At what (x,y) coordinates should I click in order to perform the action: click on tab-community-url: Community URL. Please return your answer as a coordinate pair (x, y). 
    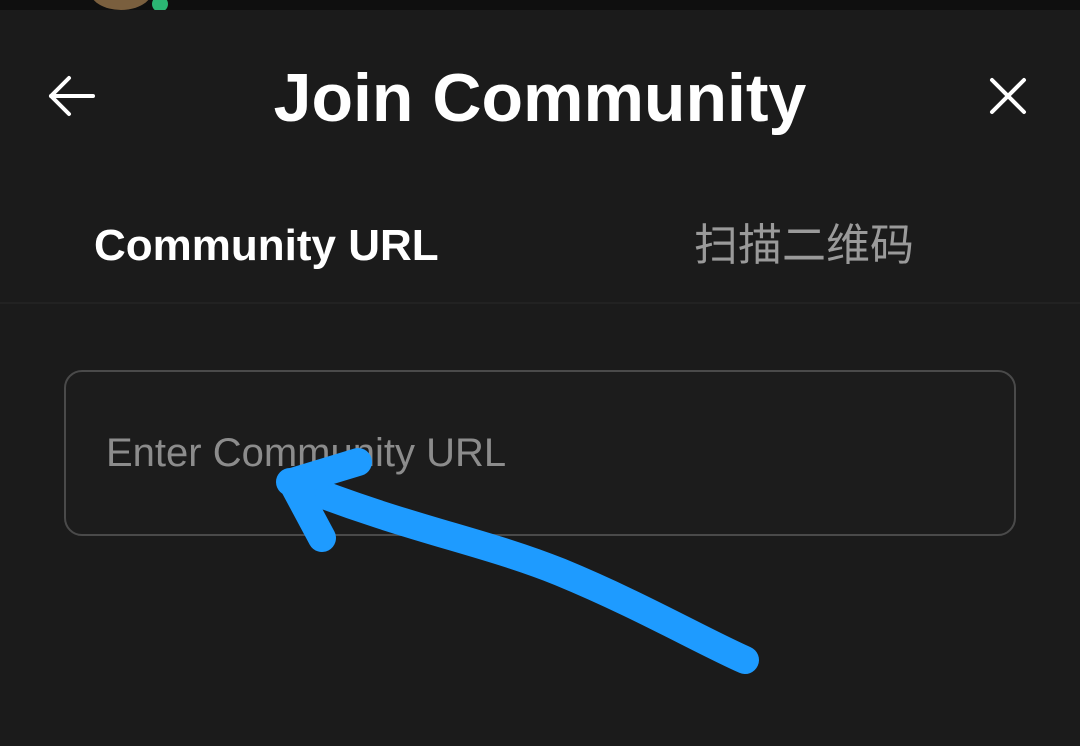
    Looking at the image, I should click on (266, 246).